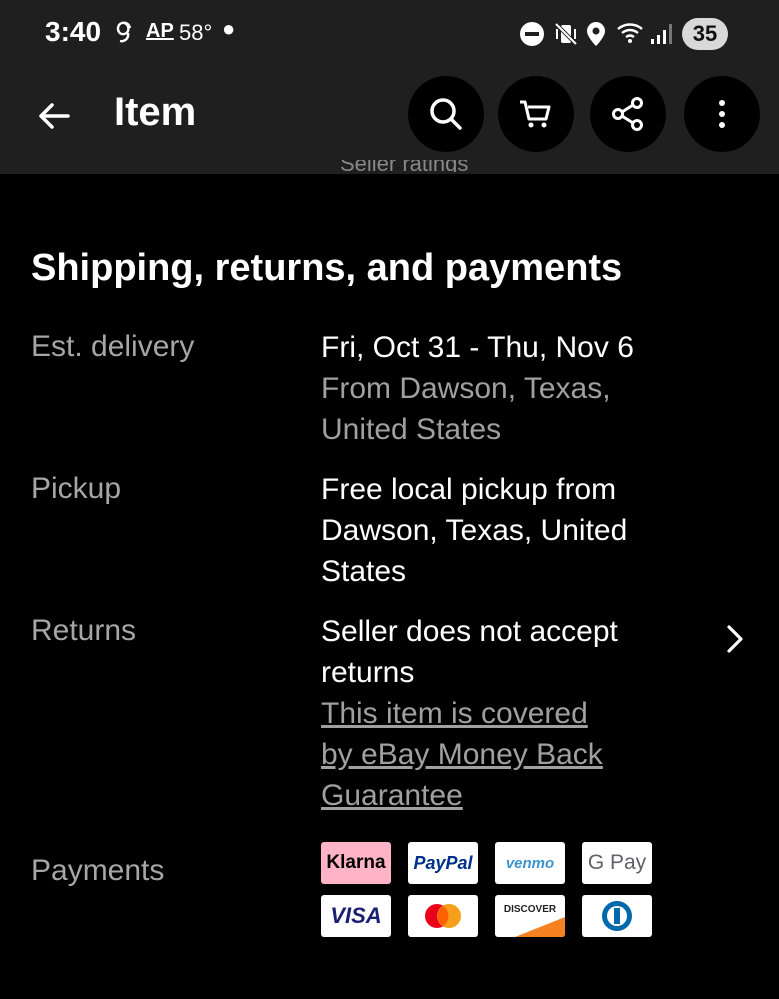 The image size is (779, 999). What do you see at coordinates (530, 863) in the screenshot?
I see `venmo-logo: venmo` at bounding box center [530, 863].